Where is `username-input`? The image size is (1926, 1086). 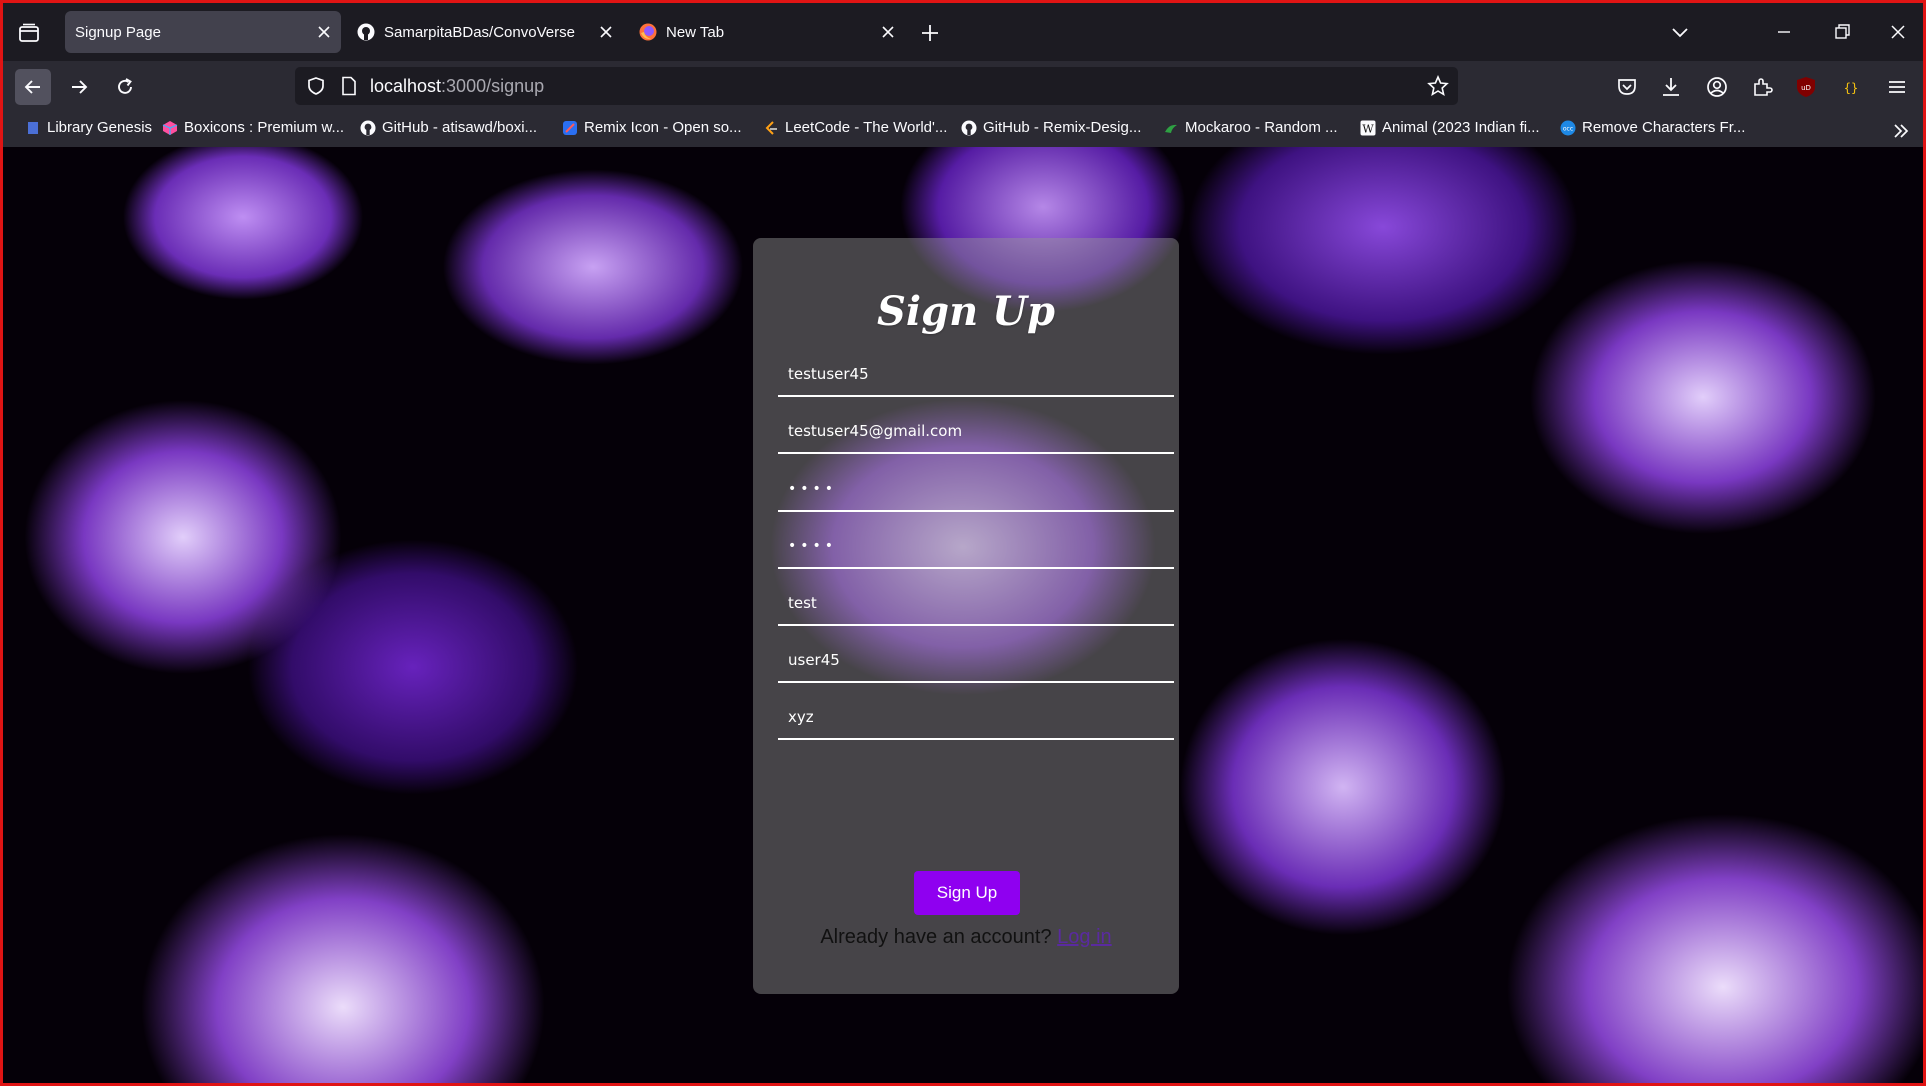 username-input is located at coordinates (976, 375).